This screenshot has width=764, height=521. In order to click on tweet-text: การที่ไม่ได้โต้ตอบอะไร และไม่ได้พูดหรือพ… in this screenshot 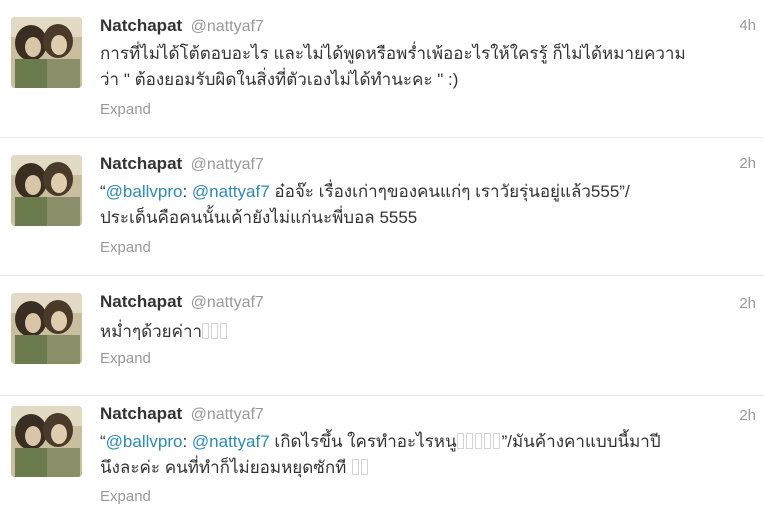, I will do `click(425, 67)`.